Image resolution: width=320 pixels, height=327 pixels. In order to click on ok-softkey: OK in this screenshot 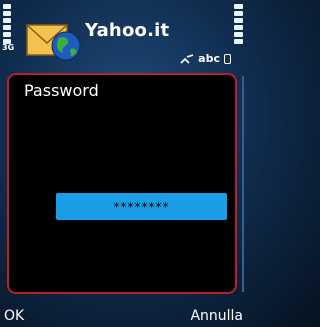, I will do `click(14, 316)`.